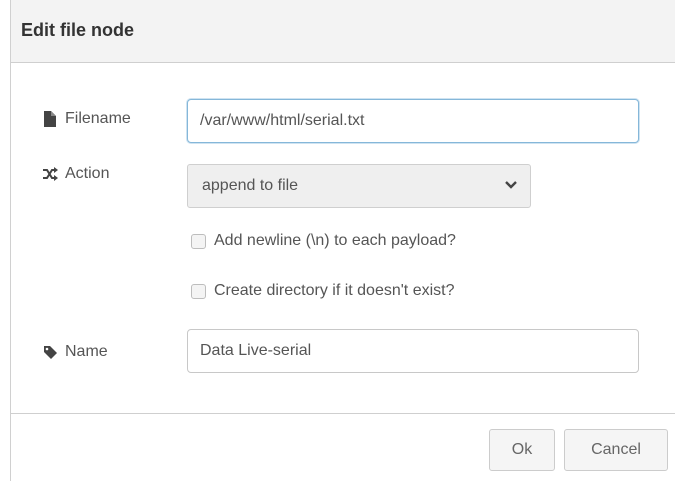  I want to click on filename-label: Filename, so click(98, 118).